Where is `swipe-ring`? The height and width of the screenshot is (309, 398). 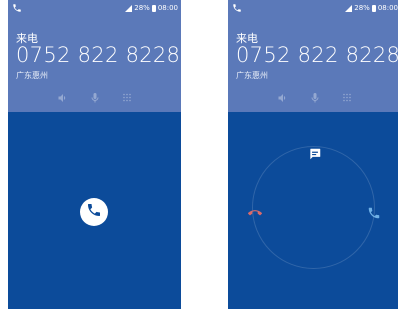 swipe-ring is located at coordinates (313, 207).